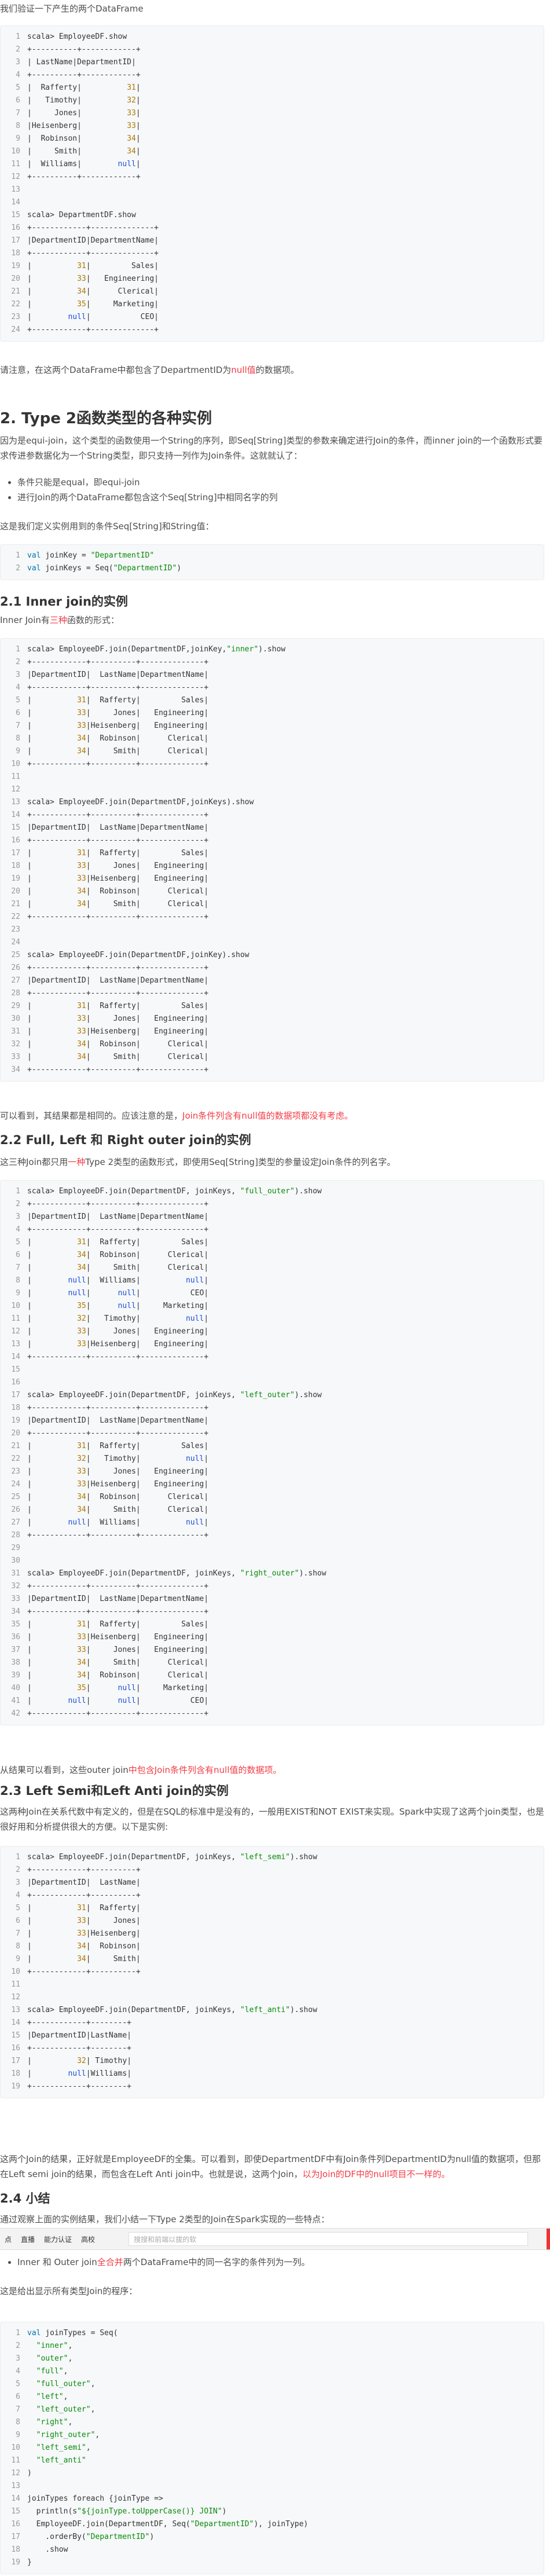 The height and width of the screenshot is (2576, 550). What do you see at coordinates (272, 2409) in the screenshot?
I see `code-line: 7 "left_outer",` at bounding box center [272, 2409].